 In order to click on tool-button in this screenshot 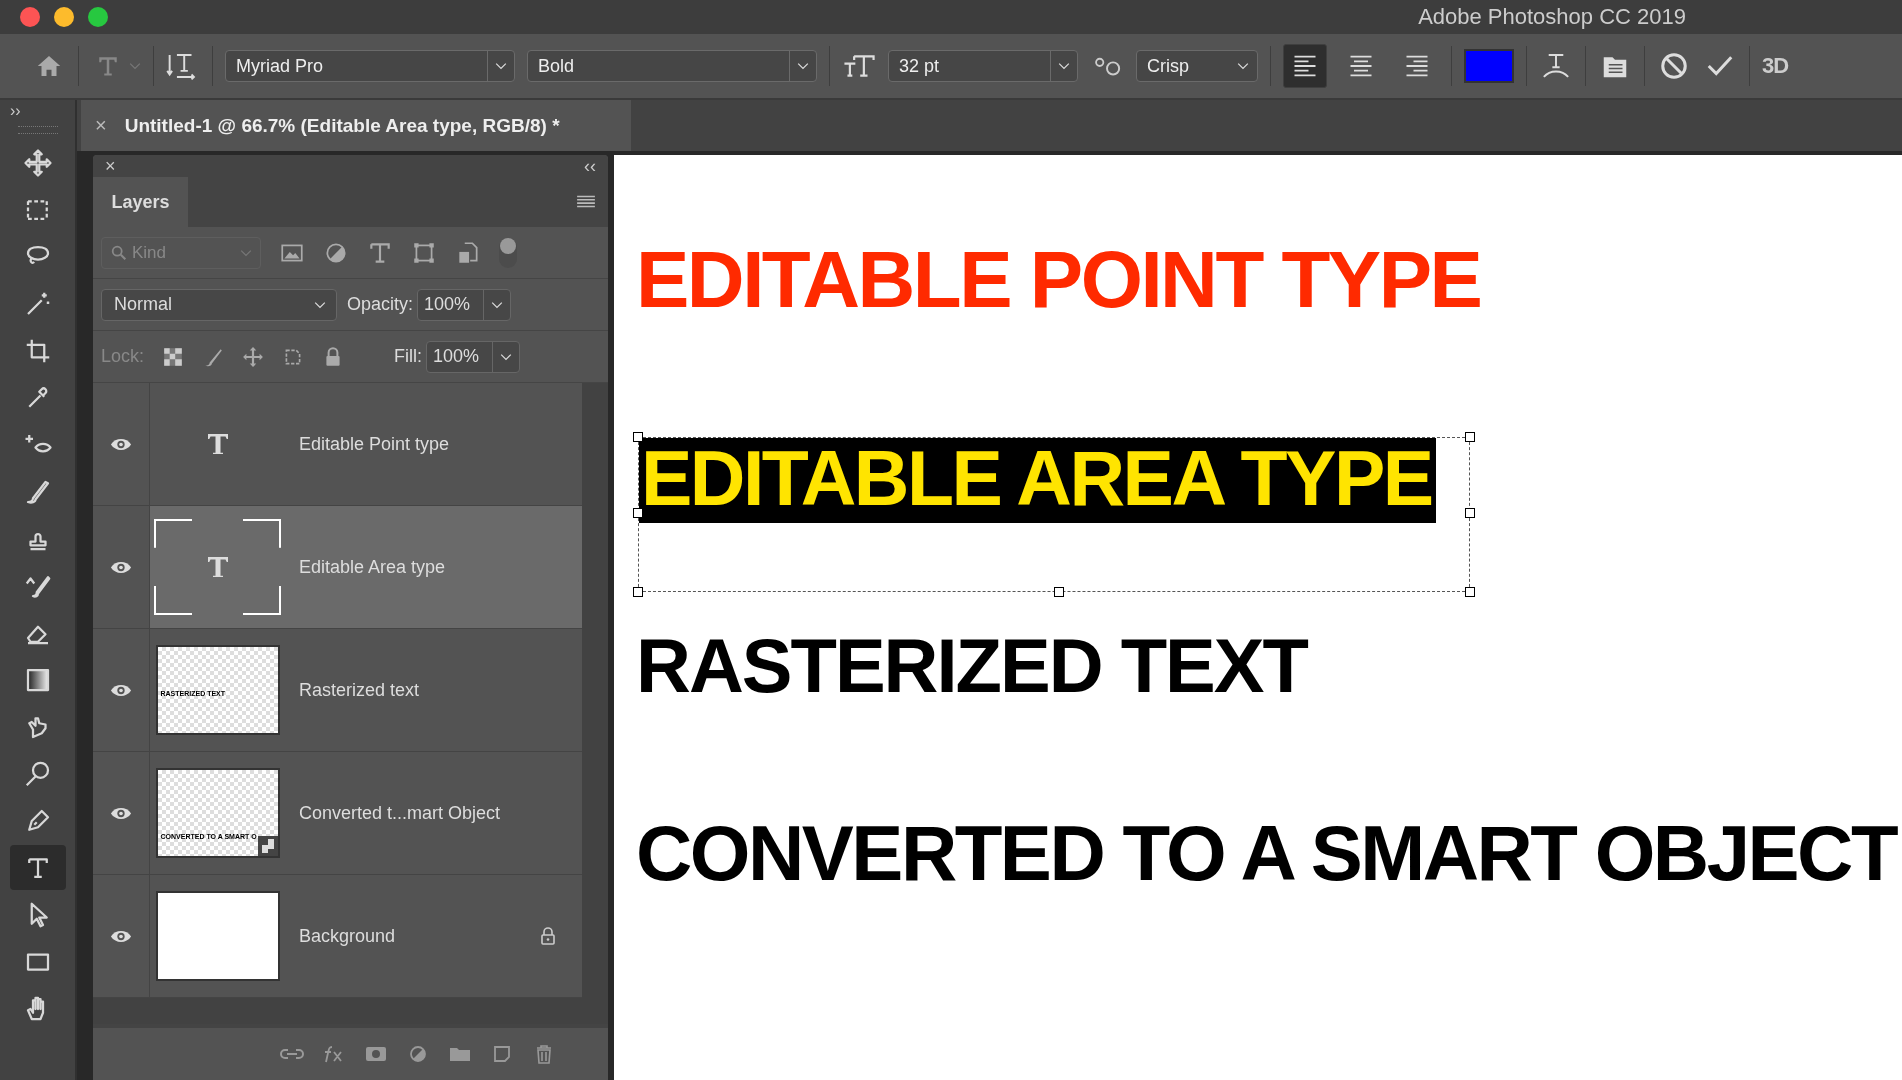, I will do `click(37, 867)`.